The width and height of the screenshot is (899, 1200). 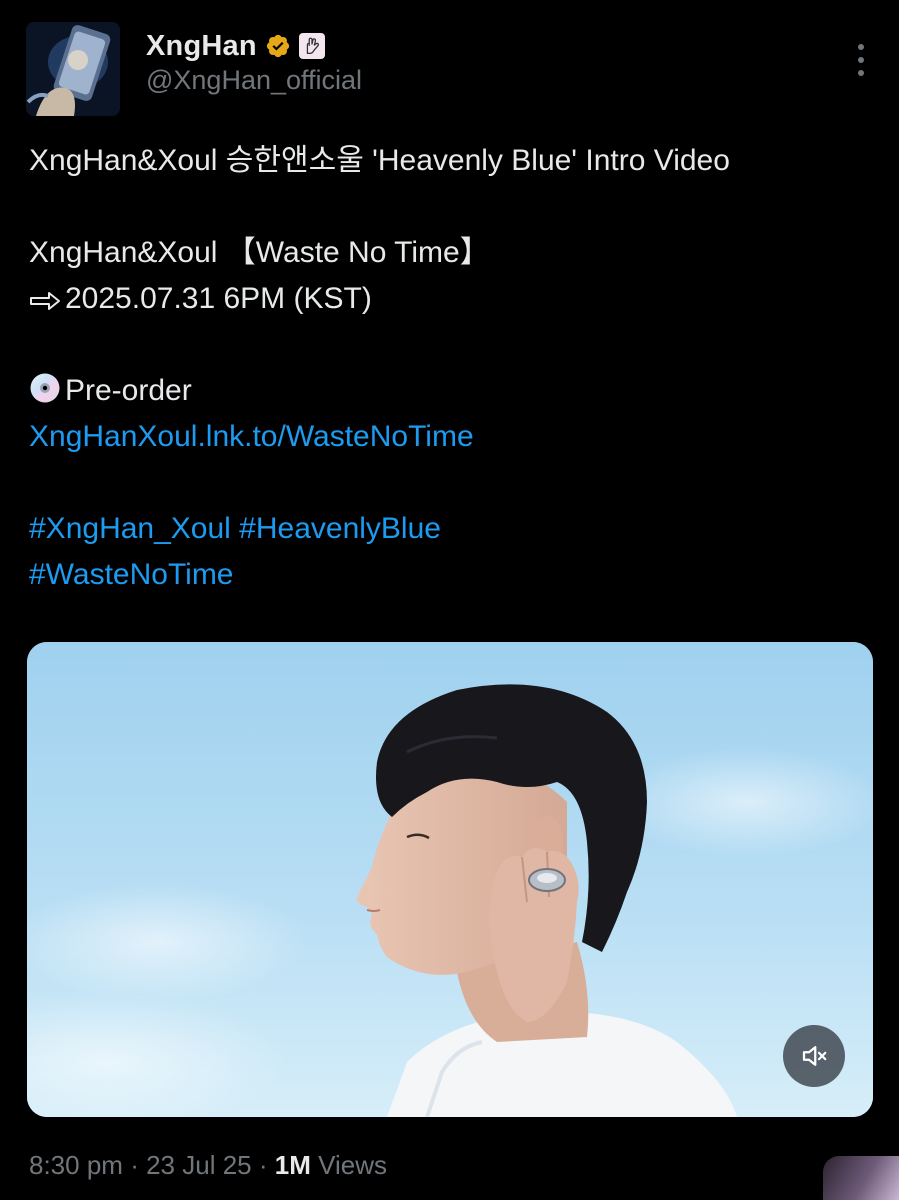 What do you see at coordinates (451, 575) in the screenshot?
I see `tweet-line-hashtags-2: #WasteNoTime` at bounding box center [451, 575].